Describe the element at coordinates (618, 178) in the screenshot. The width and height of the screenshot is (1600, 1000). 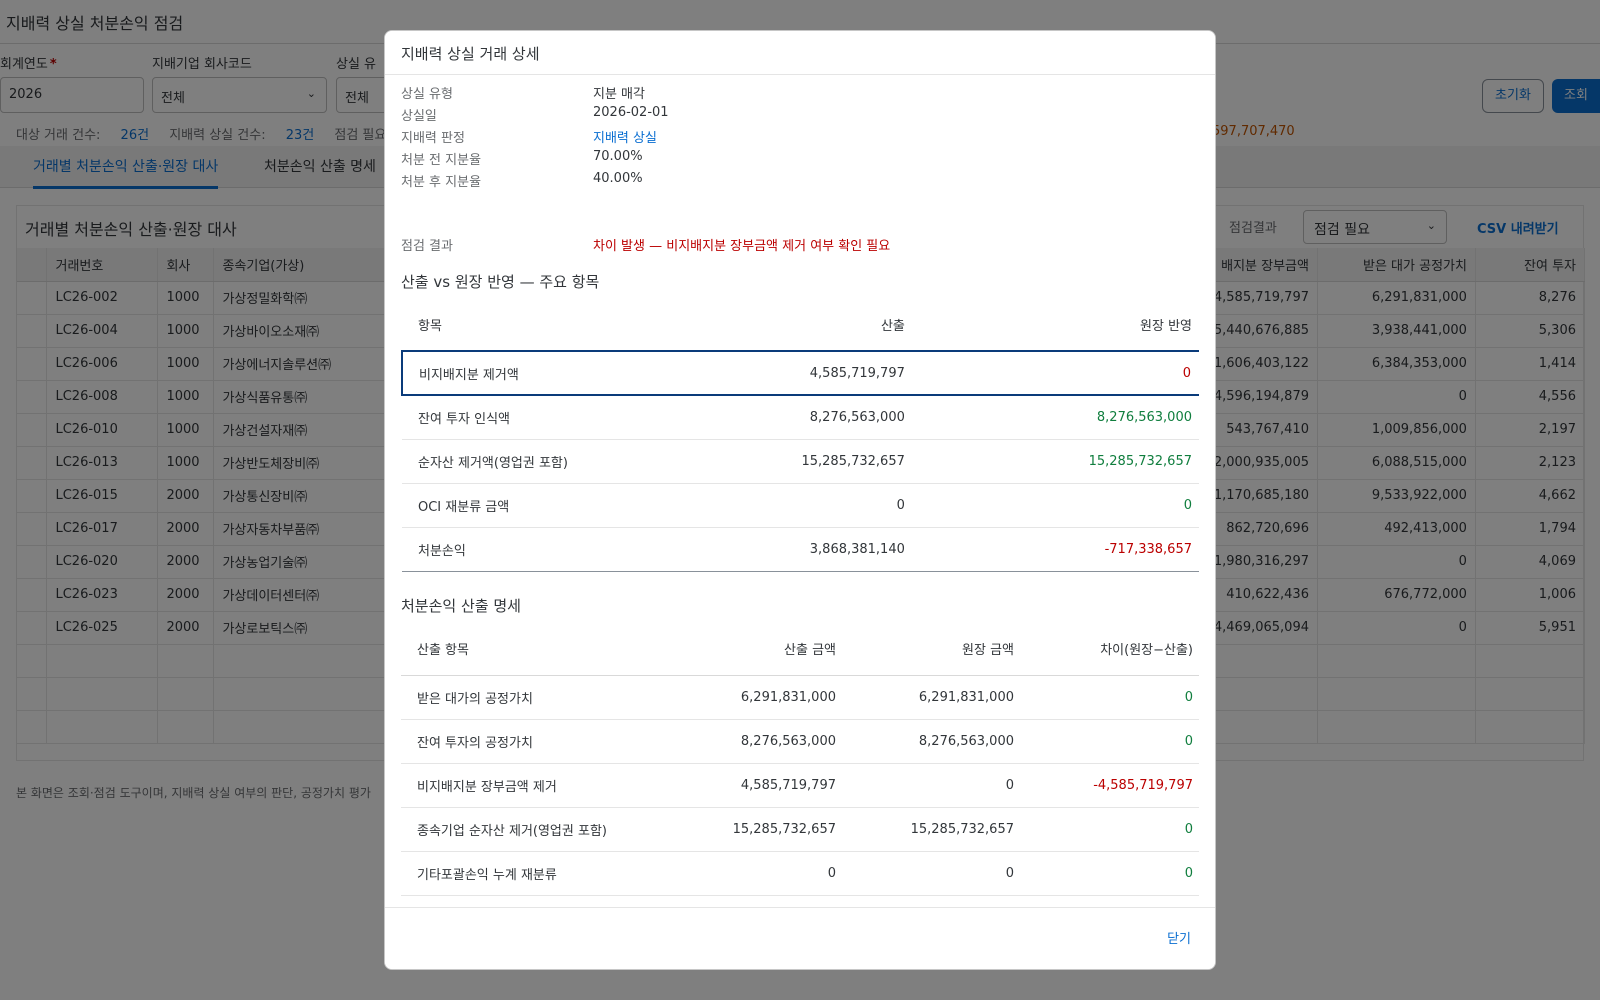
I see `detail-value: 40.00%` at that location.